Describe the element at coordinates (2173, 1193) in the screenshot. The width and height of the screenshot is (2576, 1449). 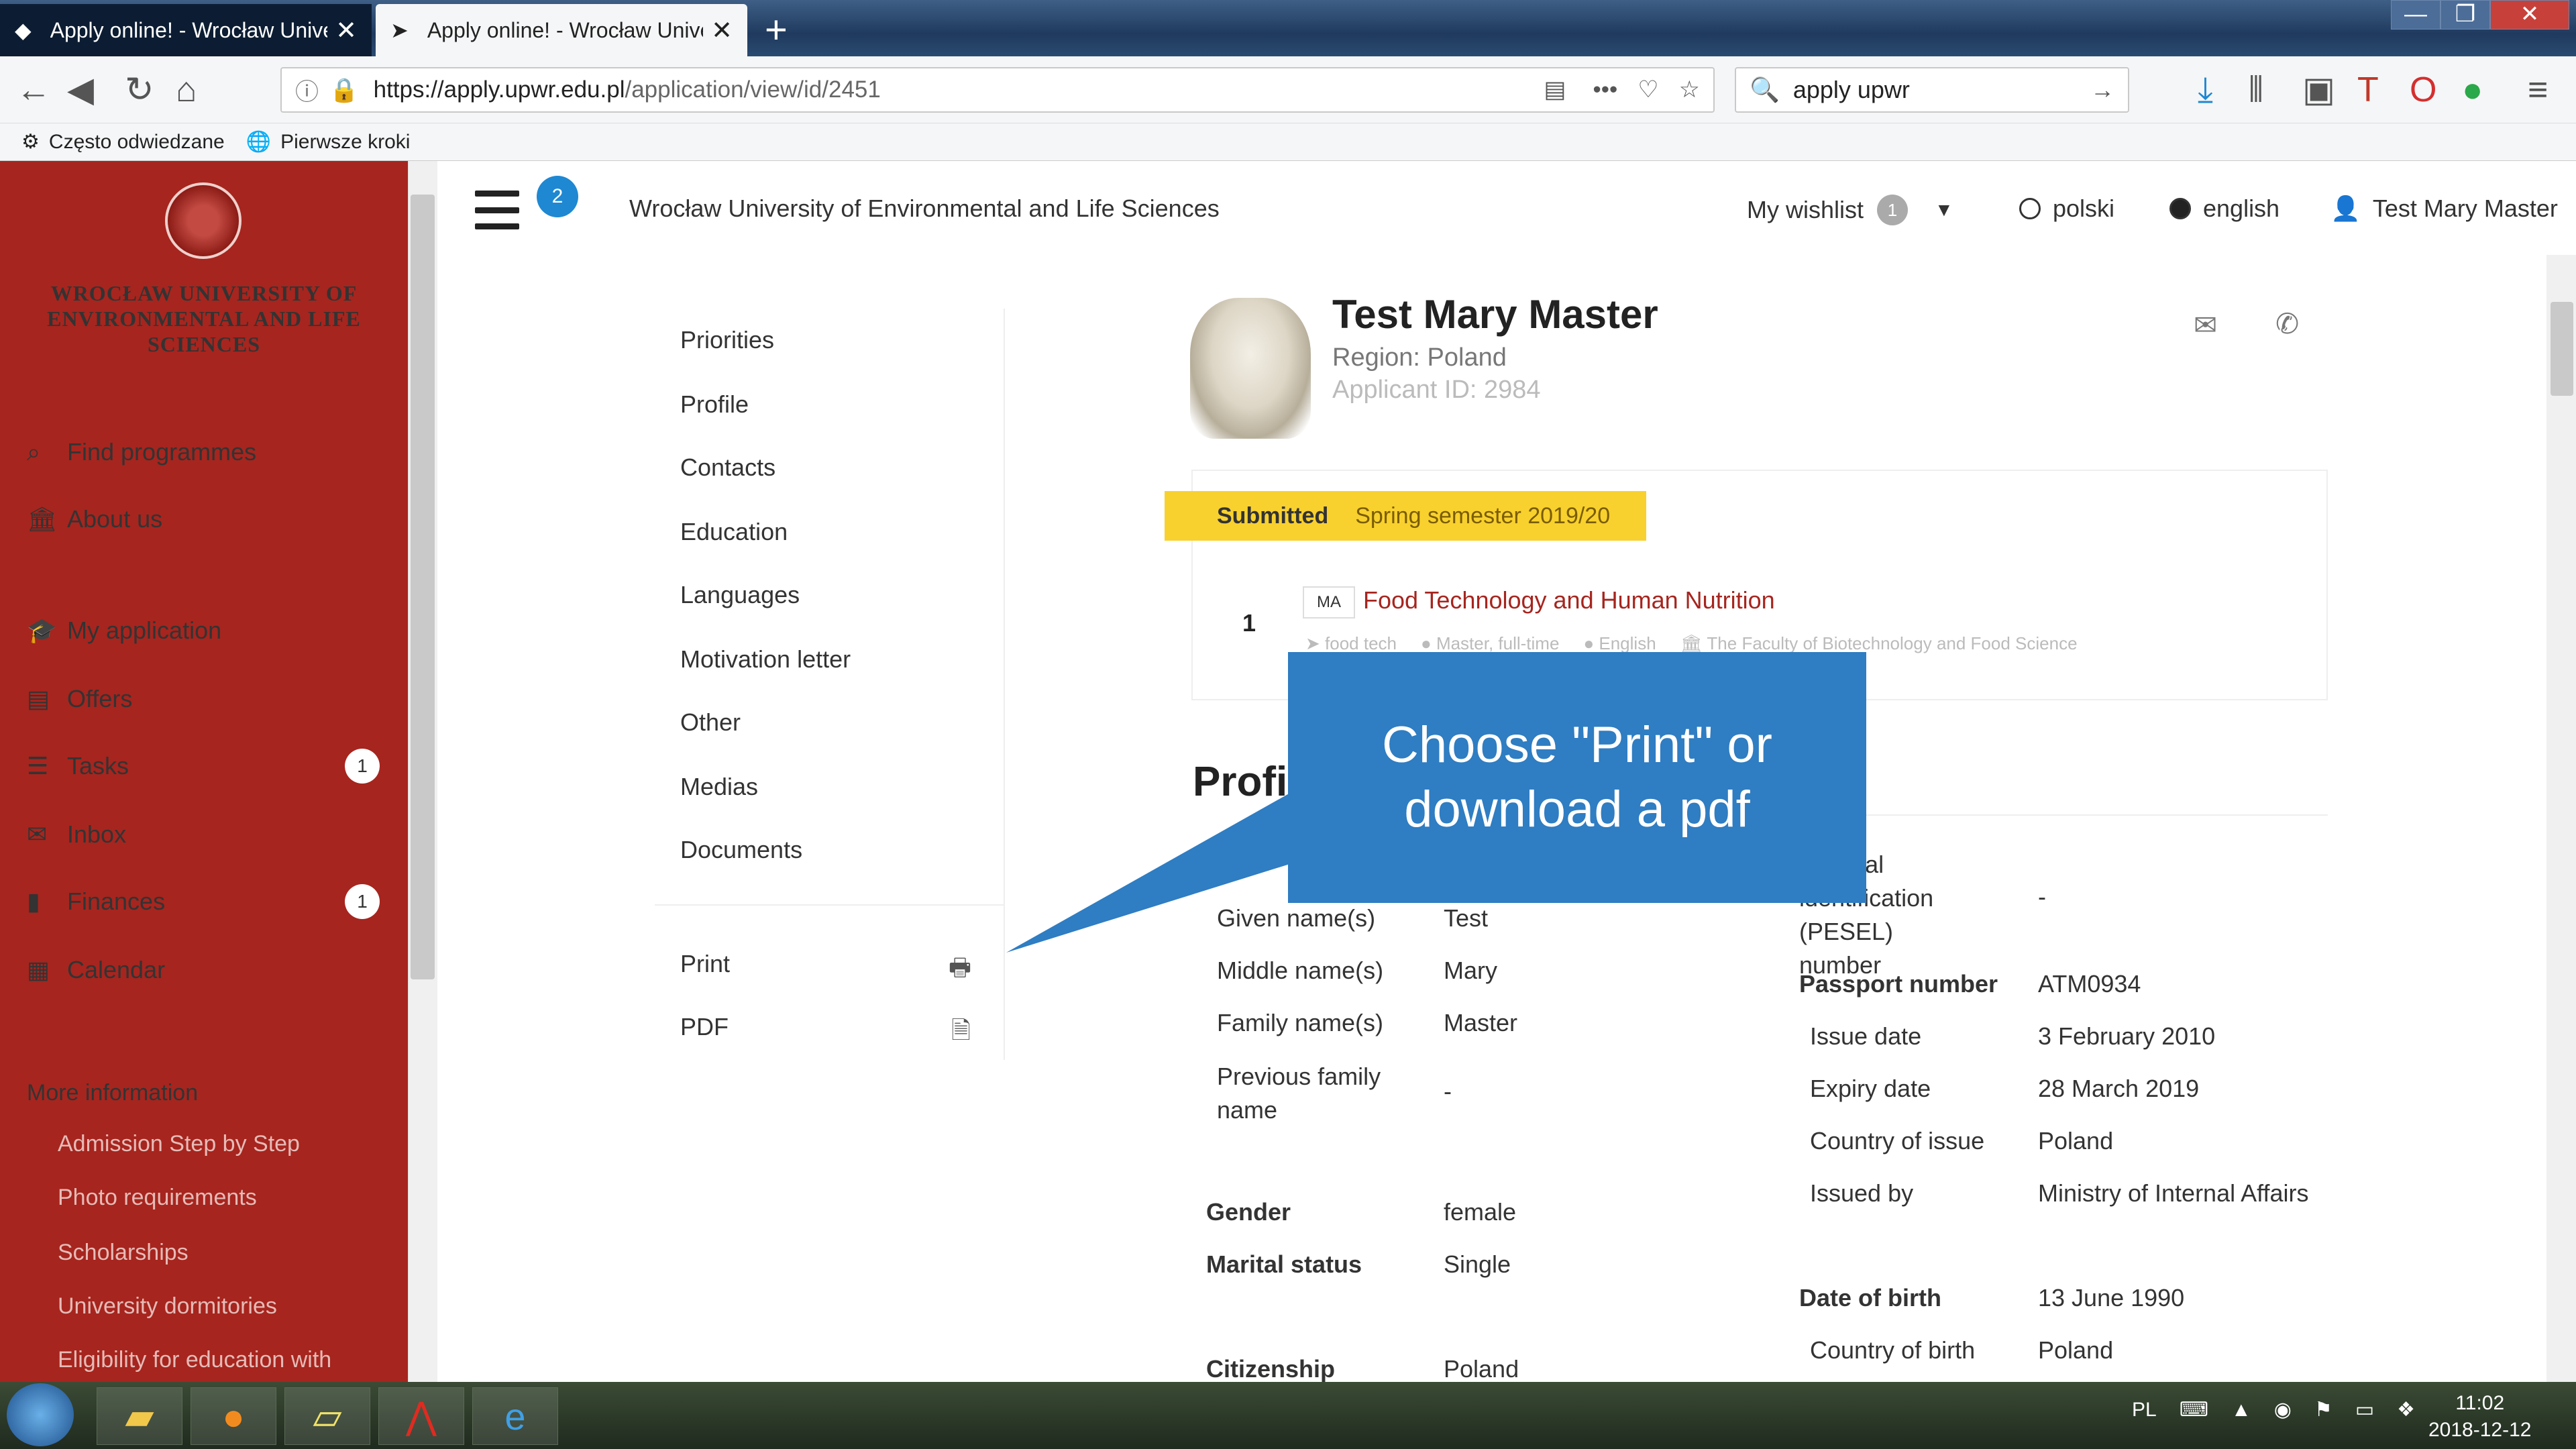
I see `field-value: Ministry of Internal Affairs` at that location.